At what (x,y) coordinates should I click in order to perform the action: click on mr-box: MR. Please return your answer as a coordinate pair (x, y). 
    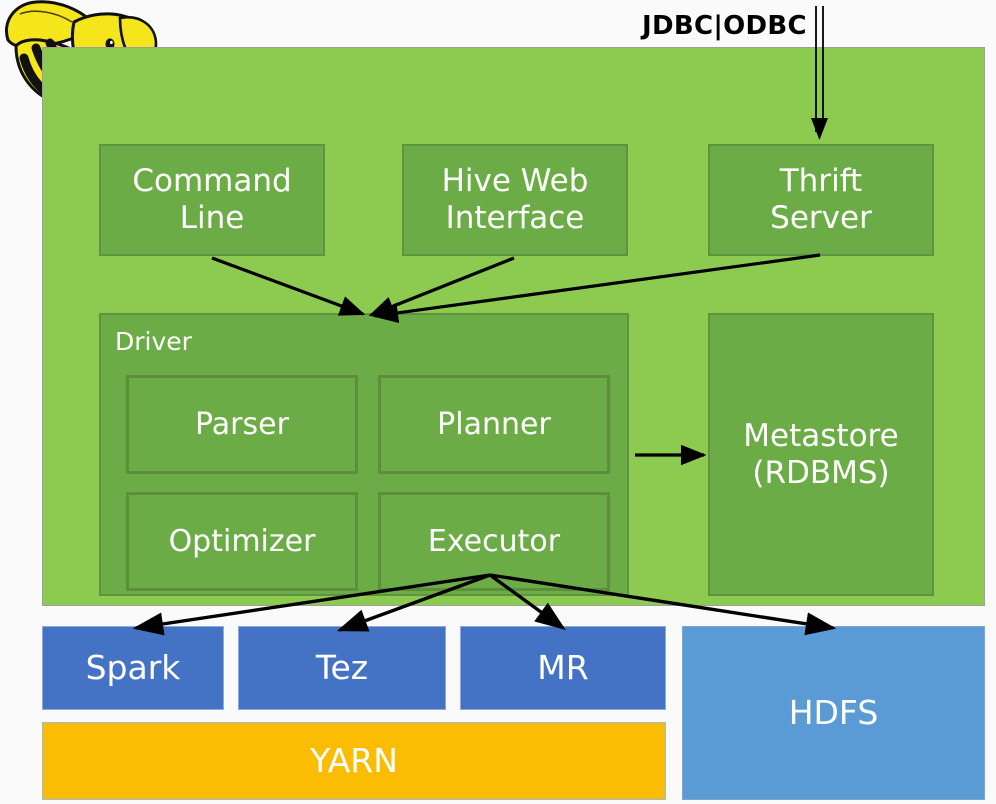
    Looking at the image, I should click on (563, 668).